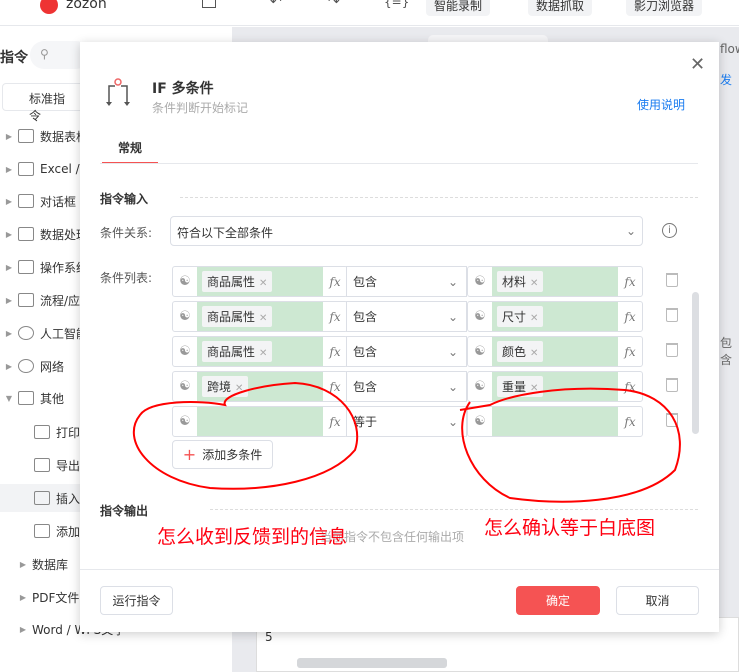 The image size is (739, 672). What do you see at coordinates (60, 169) in the screenshot?
I see `item-label: Excel /` at bounding box center [60, 169].